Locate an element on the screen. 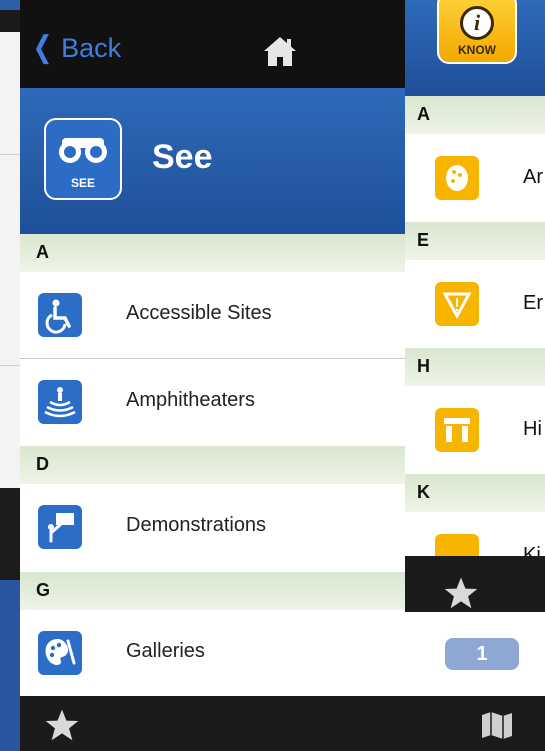 Image resolution: width=545 pixels, height=751 pixels. home-icon is located at coordinates (280, 51).